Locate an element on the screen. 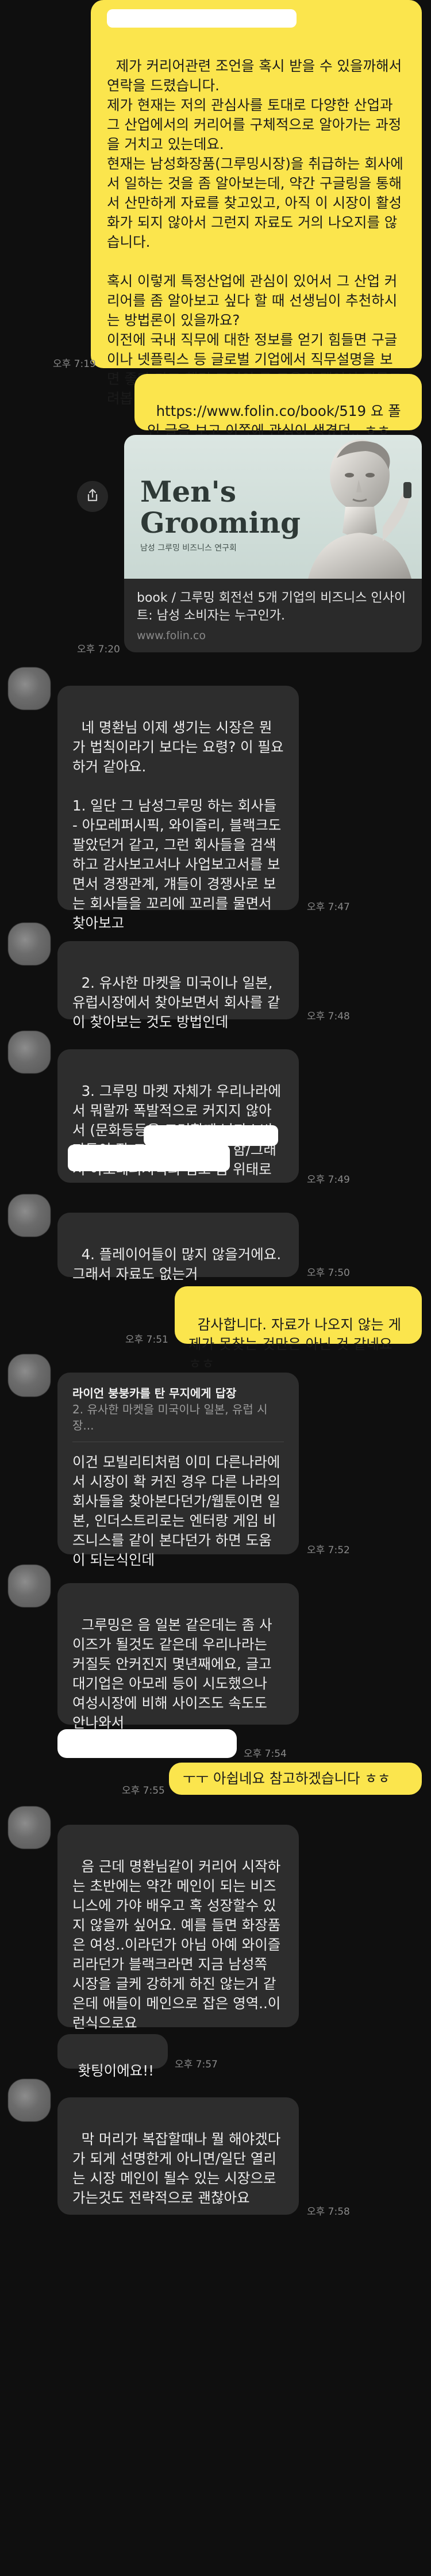  share-button is located at coordinates (92, 496).